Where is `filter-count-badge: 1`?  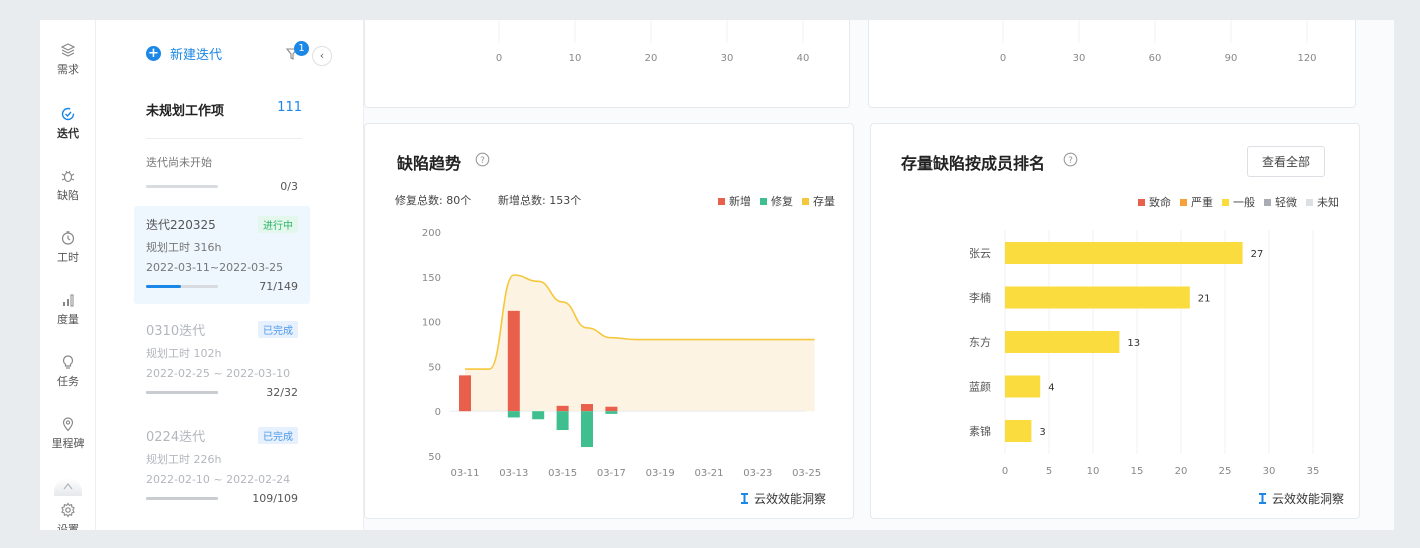
filter-count-badge: 1 is located at coordinates (301, 48).